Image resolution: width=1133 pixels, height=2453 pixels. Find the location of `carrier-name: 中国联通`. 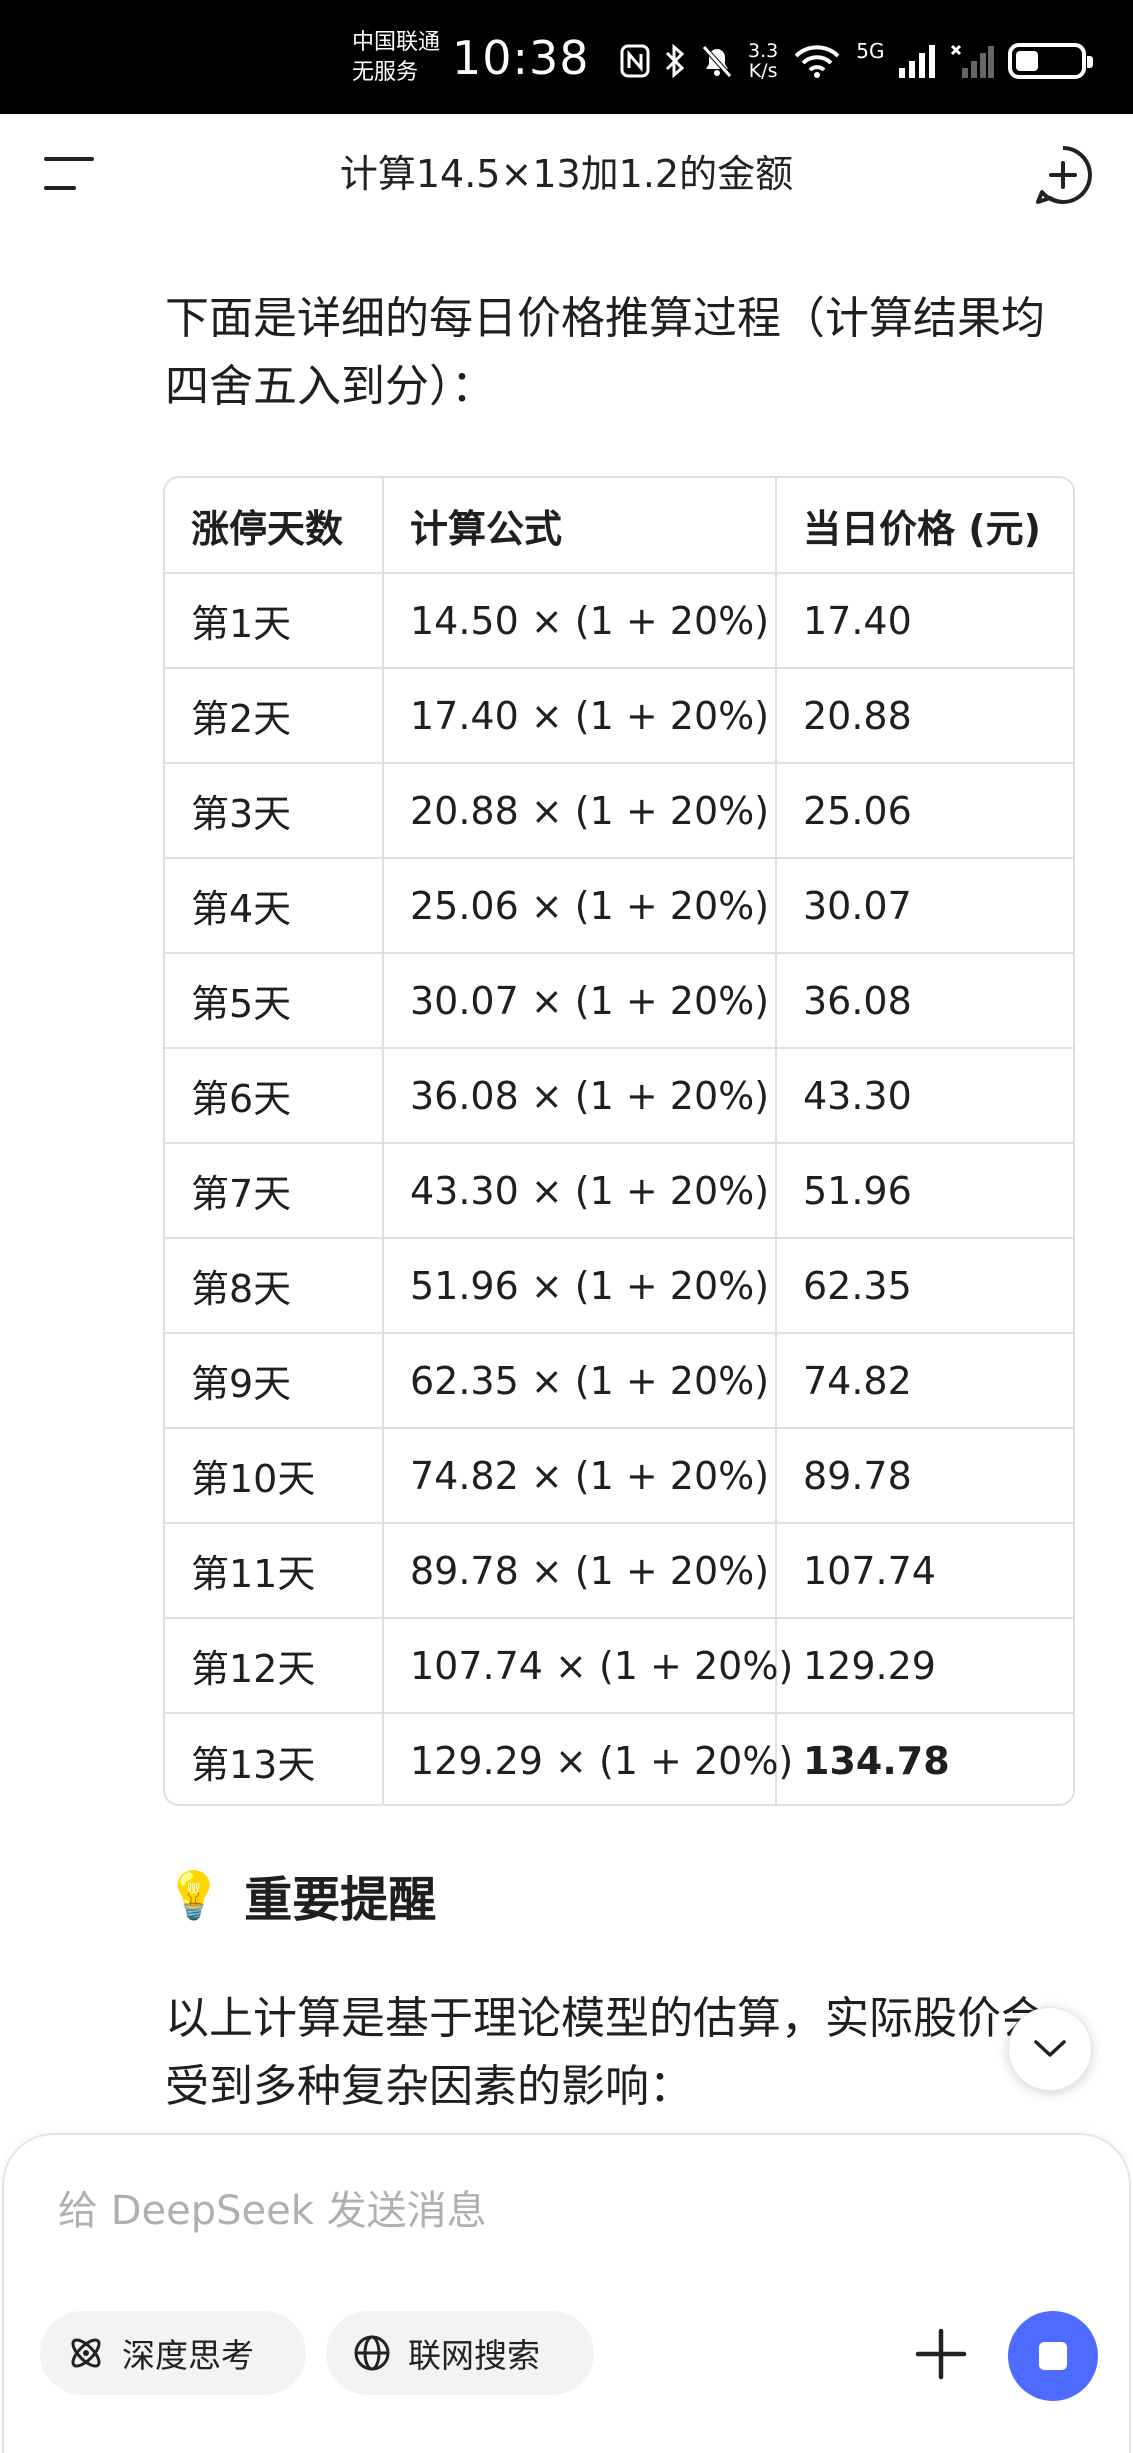

carrier-name: 中国联通 is located at coordinates (396, 42).